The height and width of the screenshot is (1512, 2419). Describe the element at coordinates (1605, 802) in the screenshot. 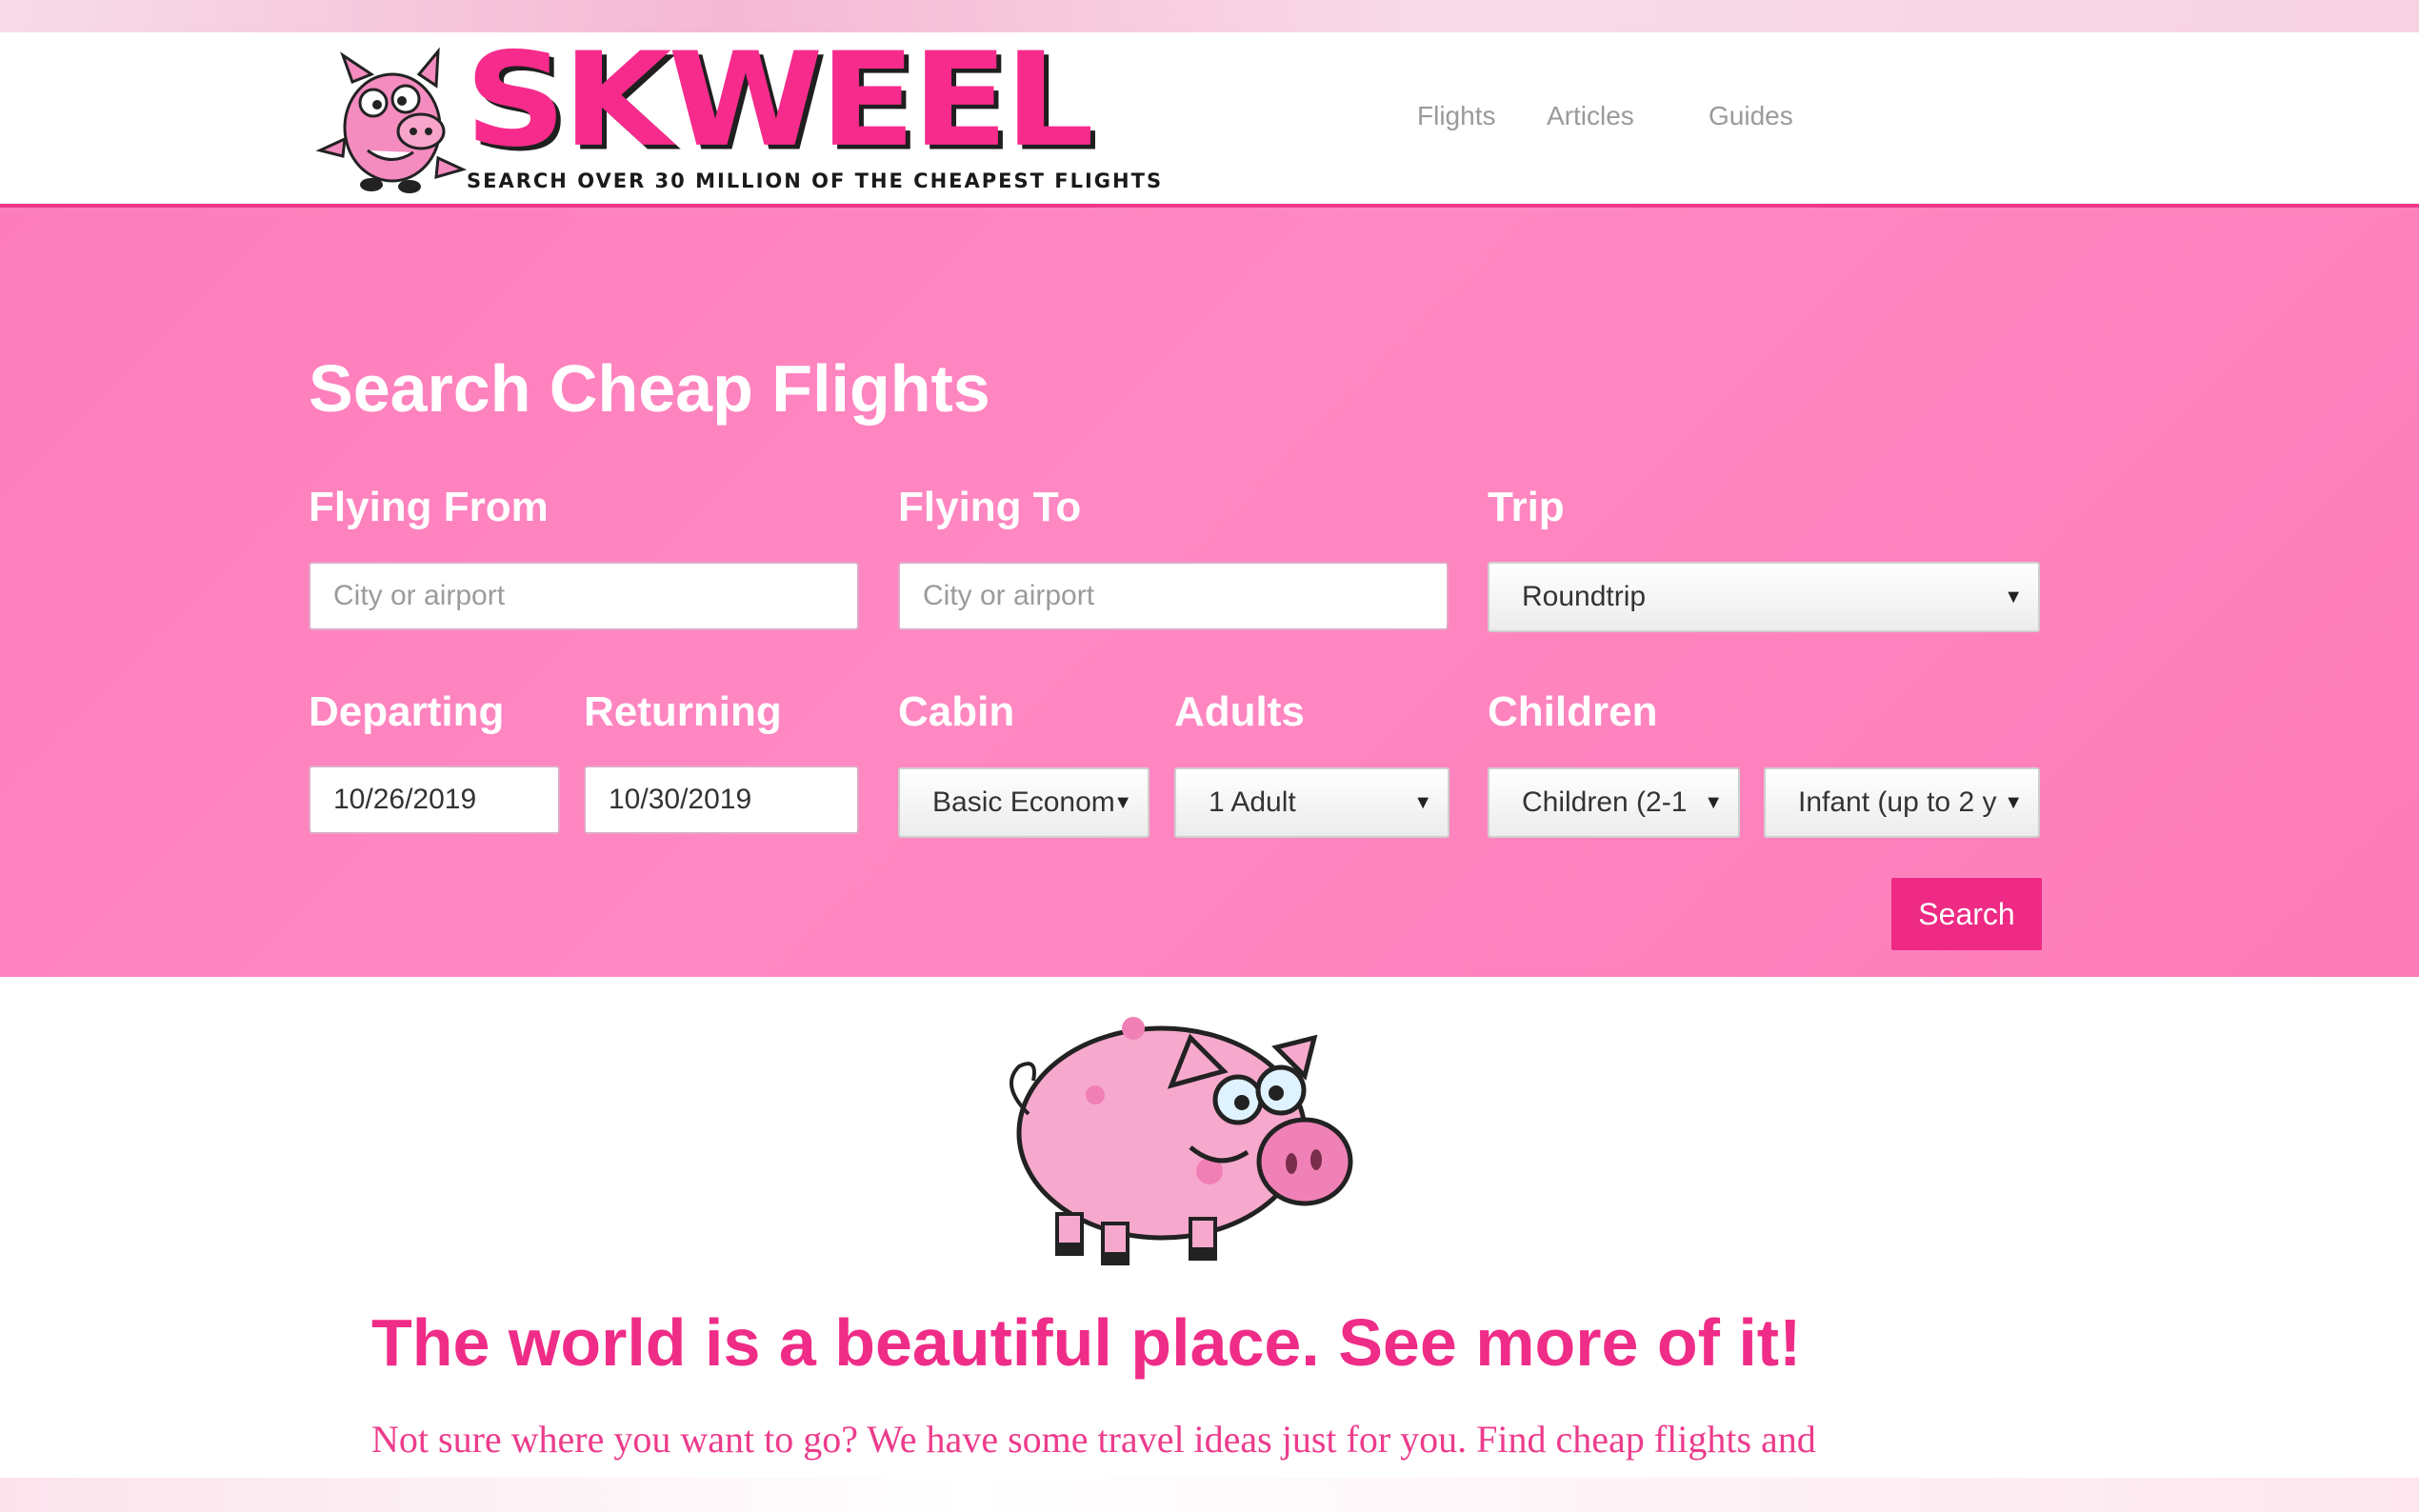

I see `children-select-value: Children (2-1` at that location.